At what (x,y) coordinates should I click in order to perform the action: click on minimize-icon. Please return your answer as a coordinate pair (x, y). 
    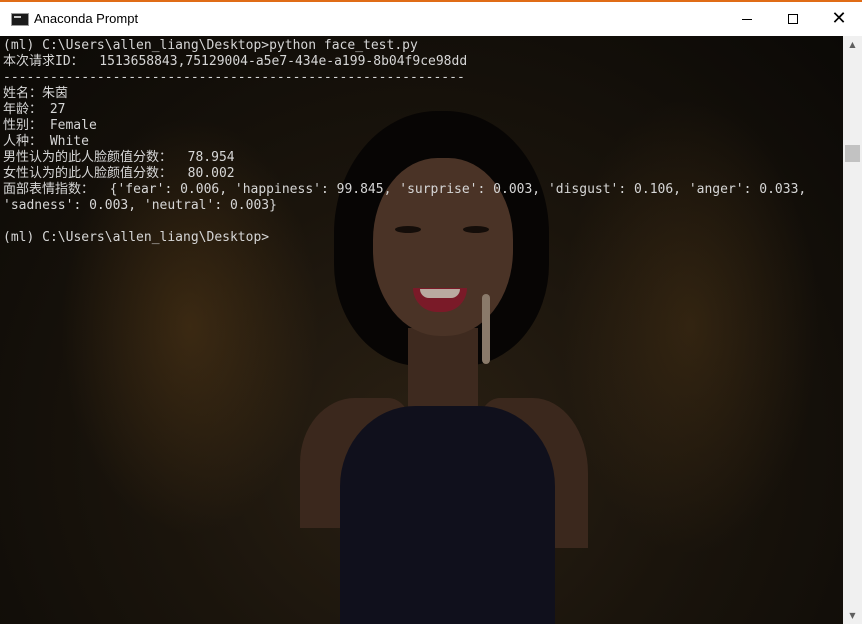
    Looking at the image, I should click on (747, 19).